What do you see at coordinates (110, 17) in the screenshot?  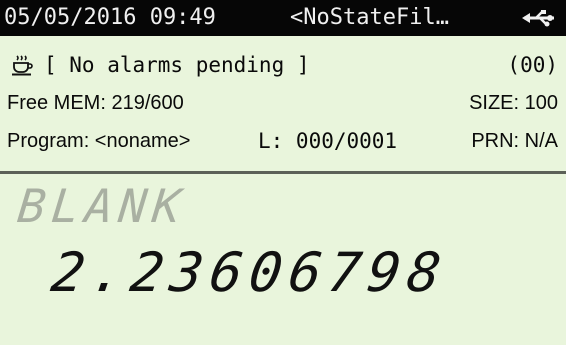 I see `datetime-label: 05/05/2016 09:49` at bounding box center [110, 17].